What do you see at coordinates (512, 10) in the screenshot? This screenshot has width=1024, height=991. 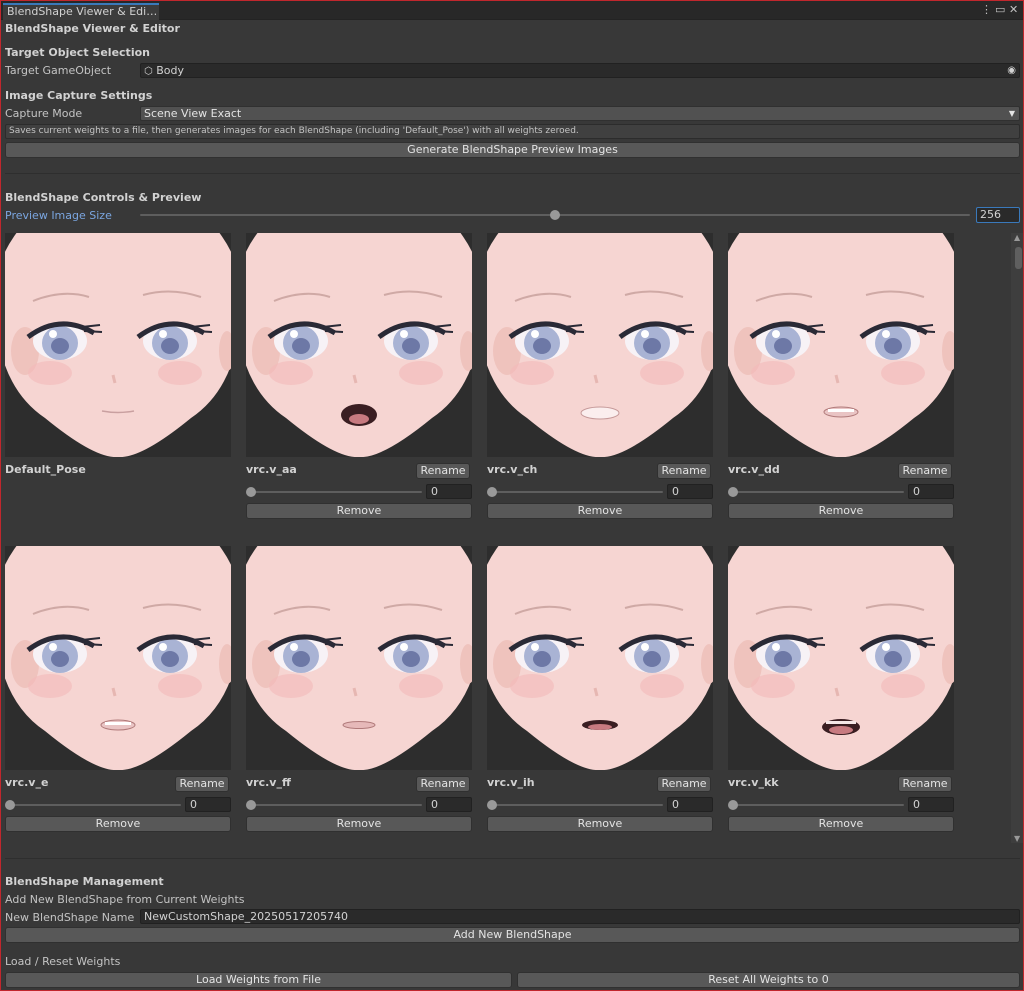 I see `tab-bar: BlendShape Viewer & Edi… ⋮ ▭ ✕` at bounding box center [512, 10].